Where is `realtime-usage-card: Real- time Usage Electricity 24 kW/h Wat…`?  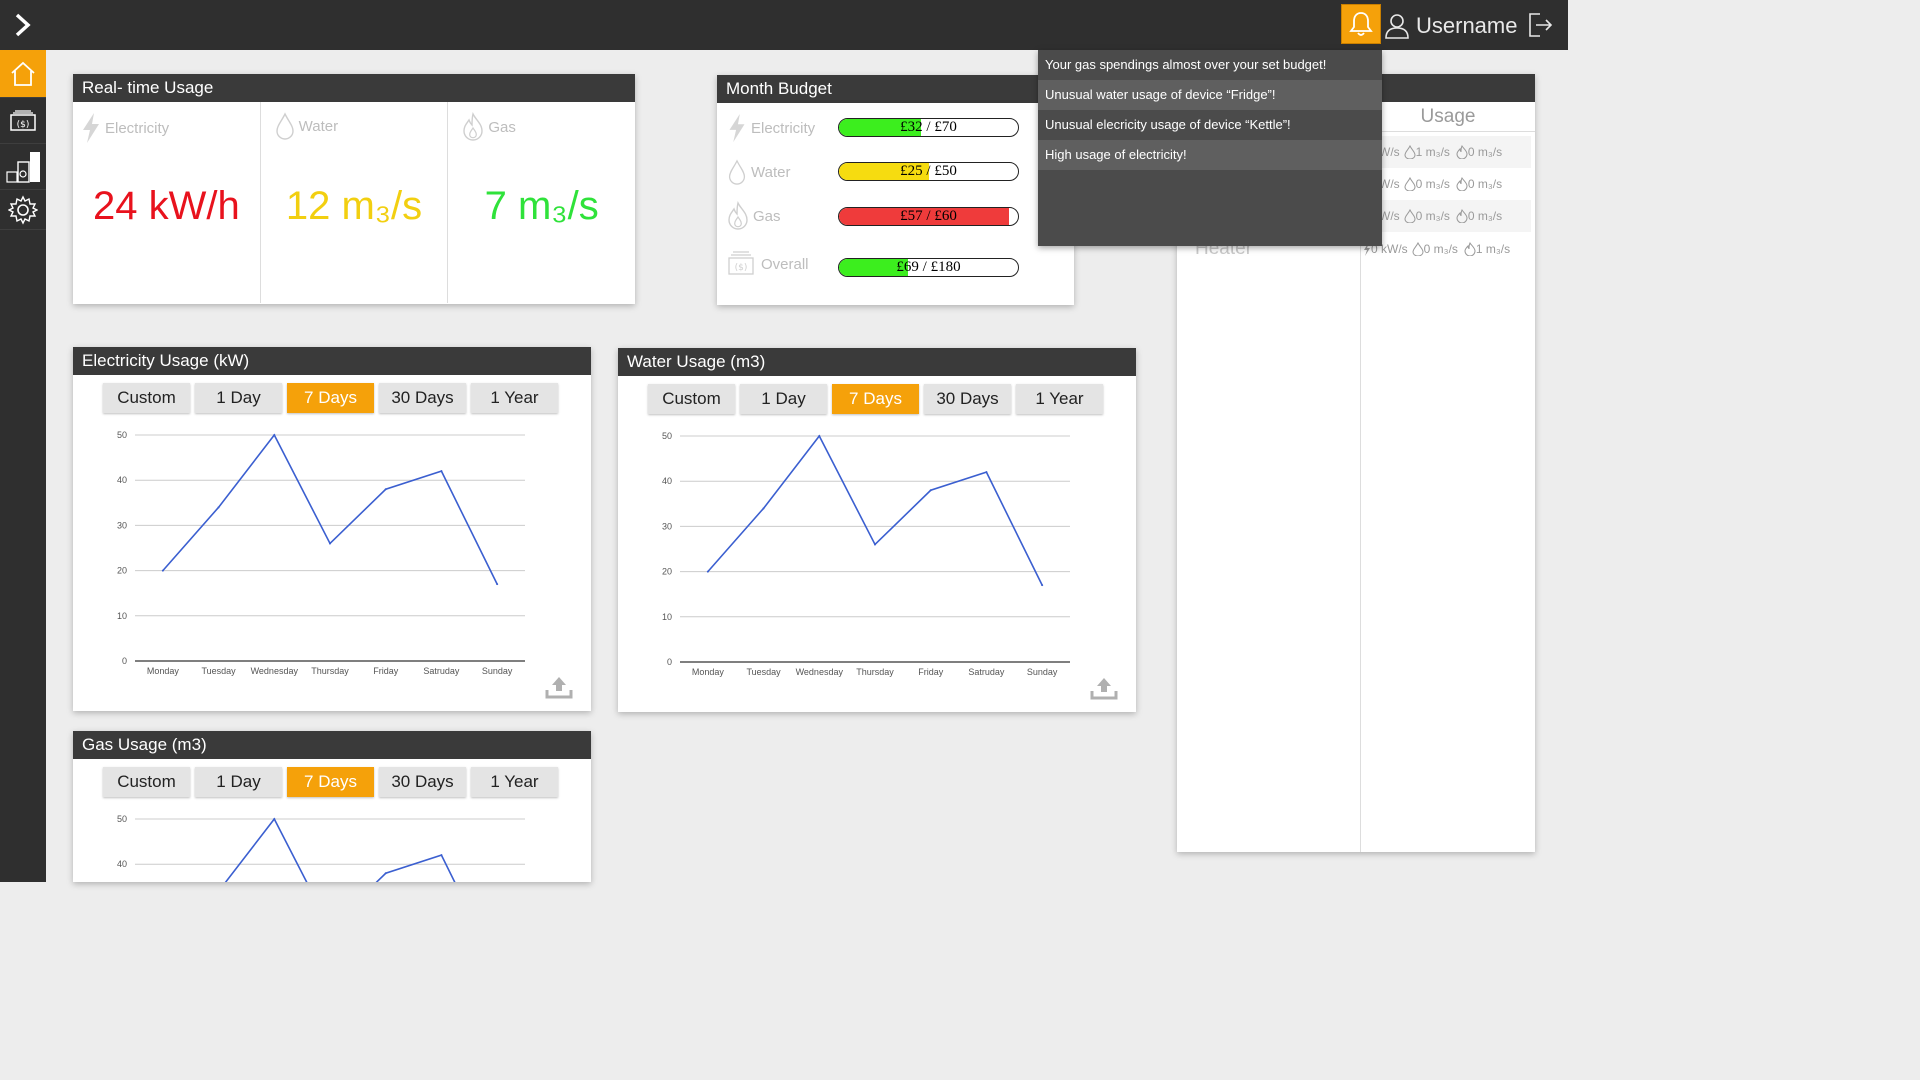 realtime-usage-card: Real- time Usage Electricity 24 kW/h Wat… is located at coordinates (354, 189).